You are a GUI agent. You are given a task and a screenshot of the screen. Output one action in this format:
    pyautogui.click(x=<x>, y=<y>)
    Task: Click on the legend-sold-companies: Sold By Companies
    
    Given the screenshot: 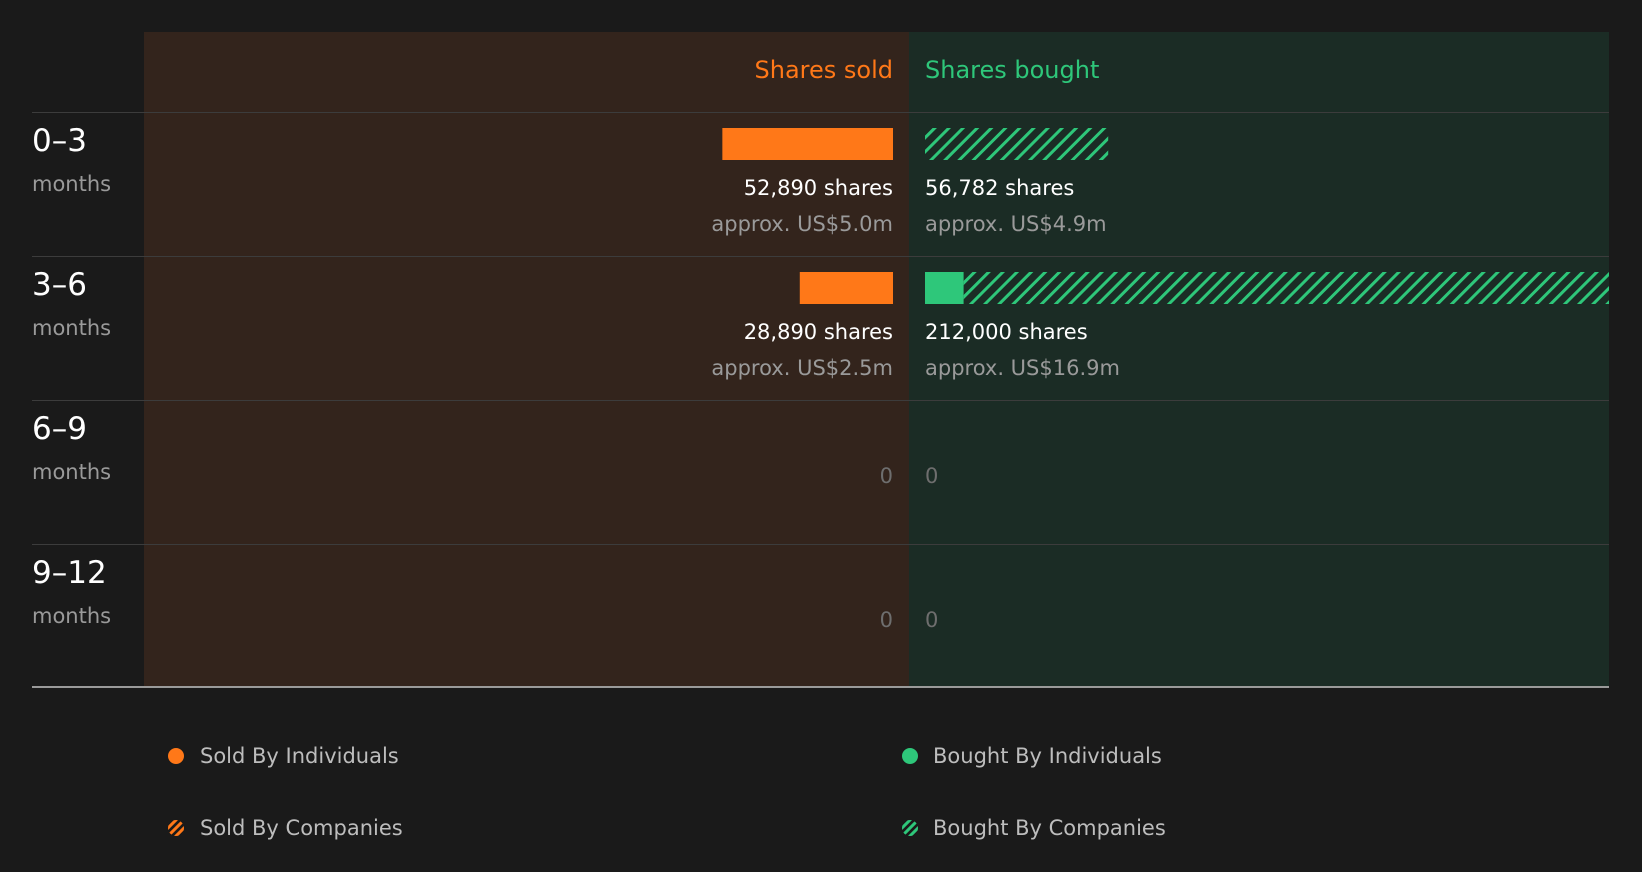 What is the action you would take?
    pyautogui.click(x=301, y=828)
    